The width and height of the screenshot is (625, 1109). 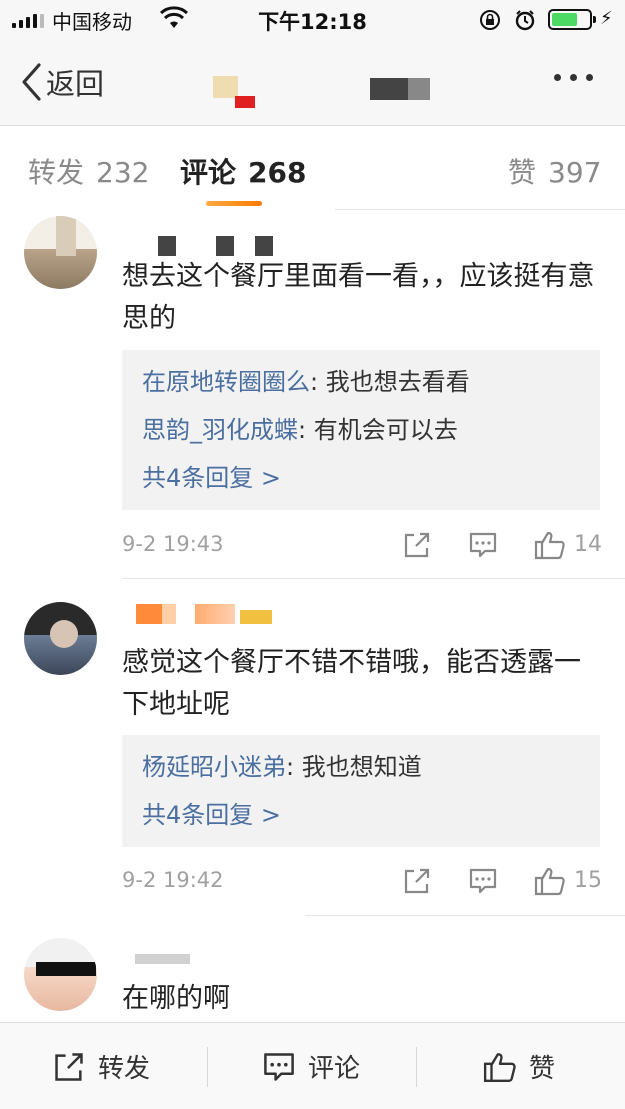 What do you see at coordinates (123, 172) in the screenshot?
I see `tab-count: 232` at bounding box center [123, 172].